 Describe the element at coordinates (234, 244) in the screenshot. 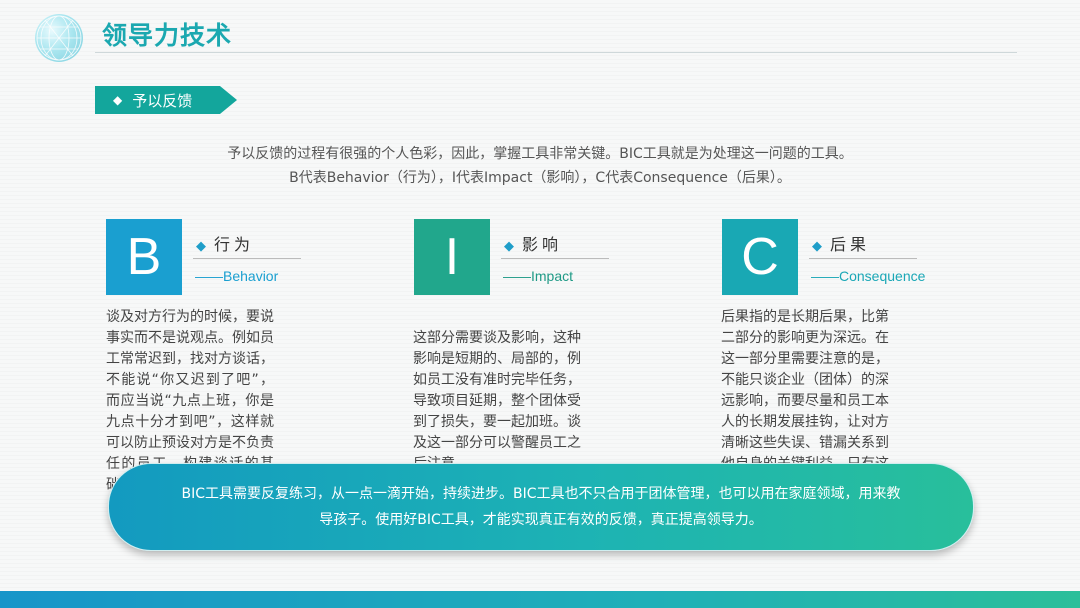

I see `card-heading-label: 行为` at that location.